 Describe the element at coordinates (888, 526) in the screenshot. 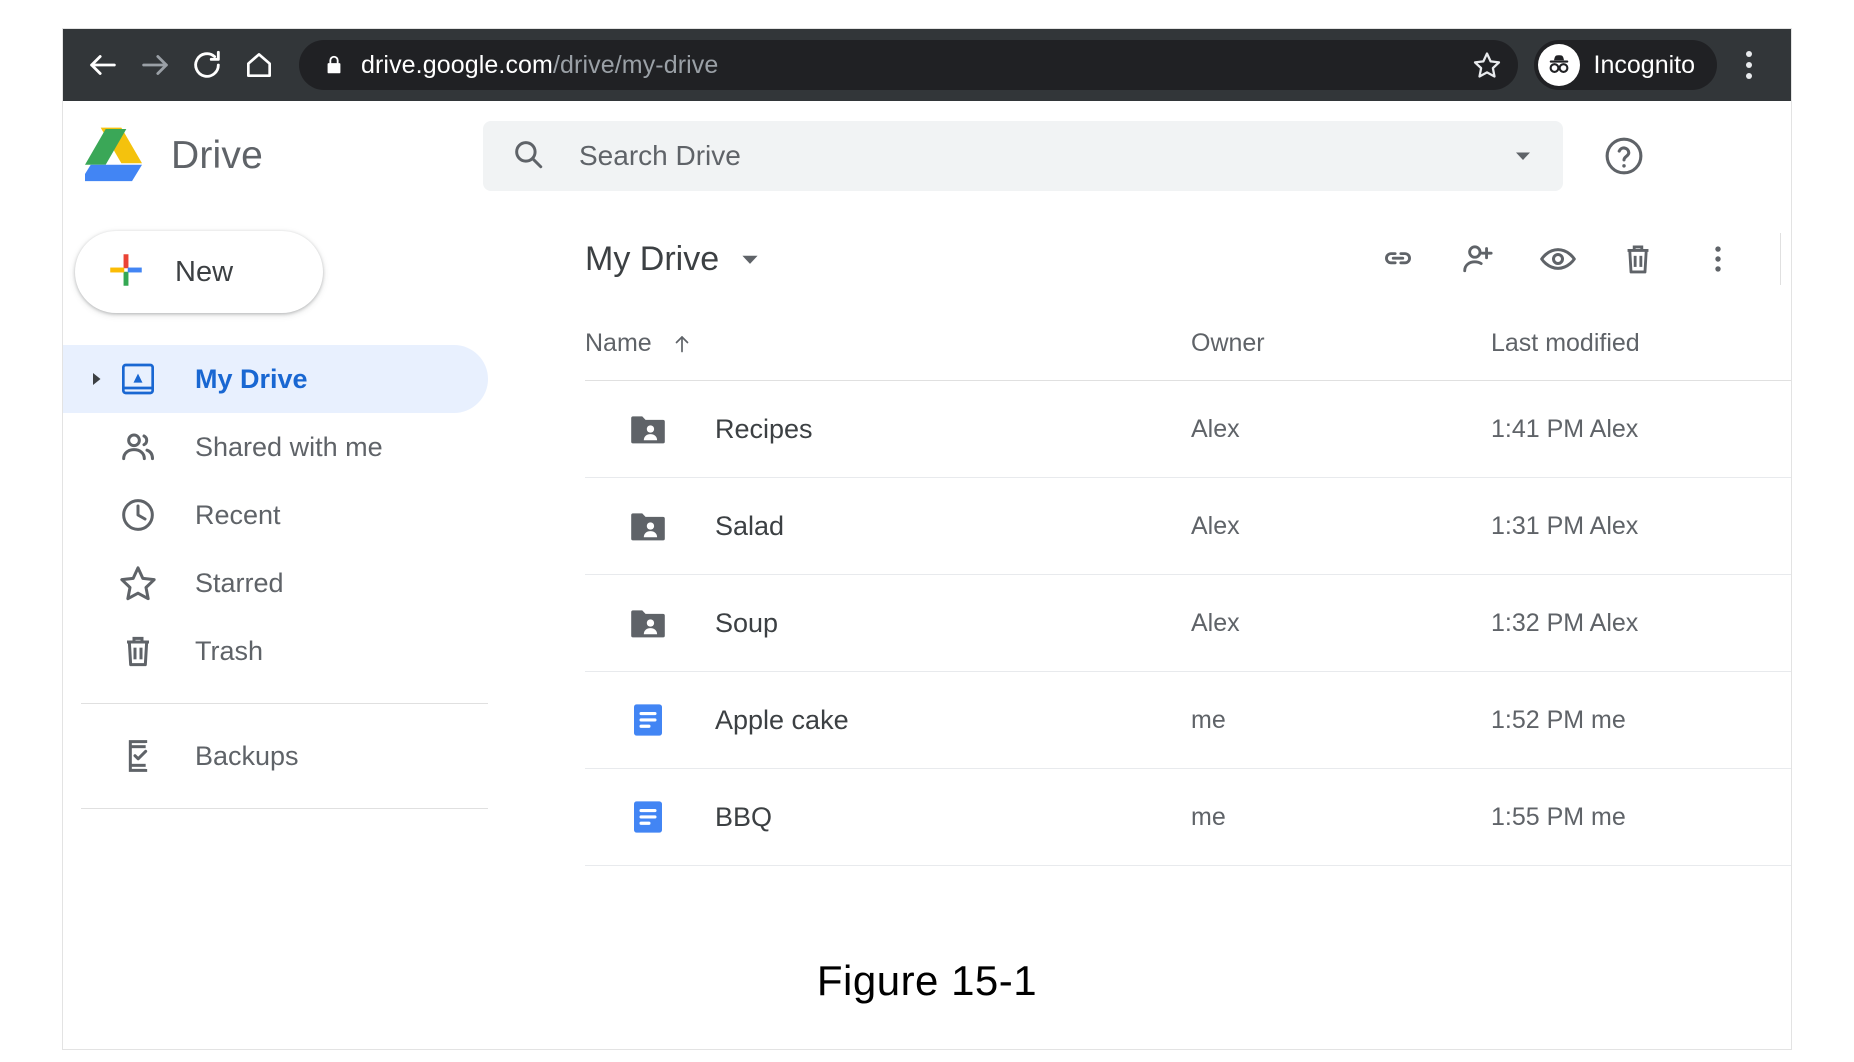

I see `file-name-cell: Salad` at that location.